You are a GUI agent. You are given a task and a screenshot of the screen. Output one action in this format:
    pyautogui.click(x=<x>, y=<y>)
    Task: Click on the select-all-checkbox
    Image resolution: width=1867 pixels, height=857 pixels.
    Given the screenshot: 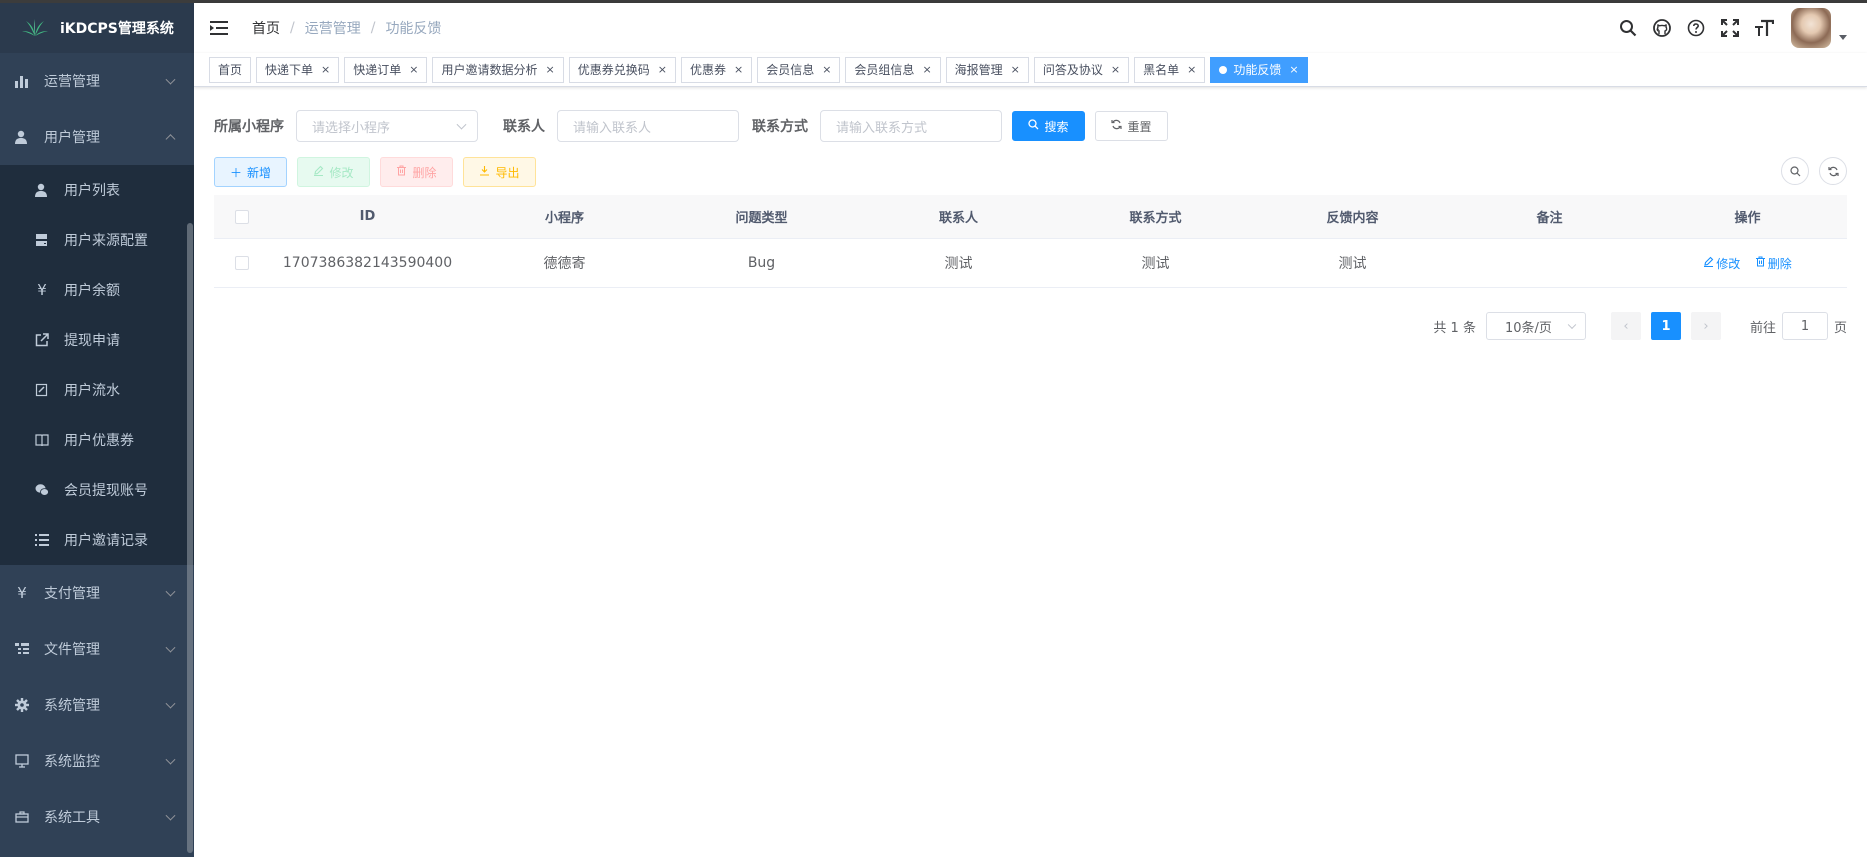 What is the action you would take?
    pyautogui.click(x=241, y=216)
    